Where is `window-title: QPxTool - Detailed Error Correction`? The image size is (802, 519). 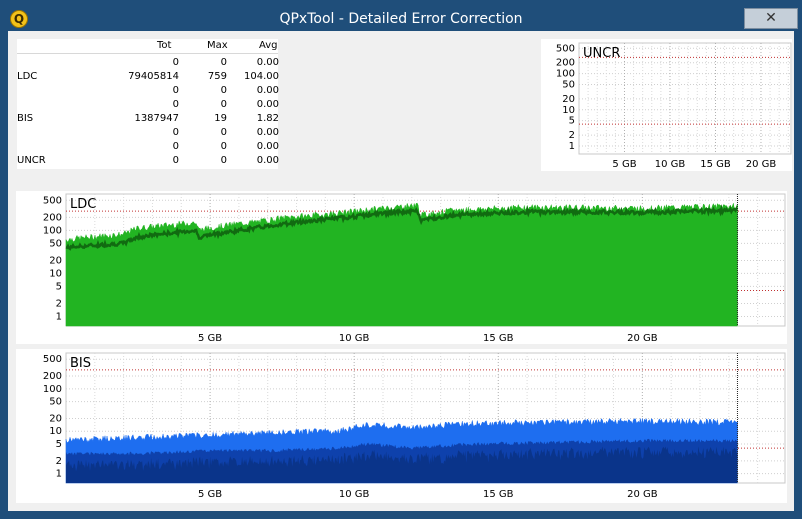 window-title: QPxTool - Detailed Error Correction is located at coordinates (401, 19).